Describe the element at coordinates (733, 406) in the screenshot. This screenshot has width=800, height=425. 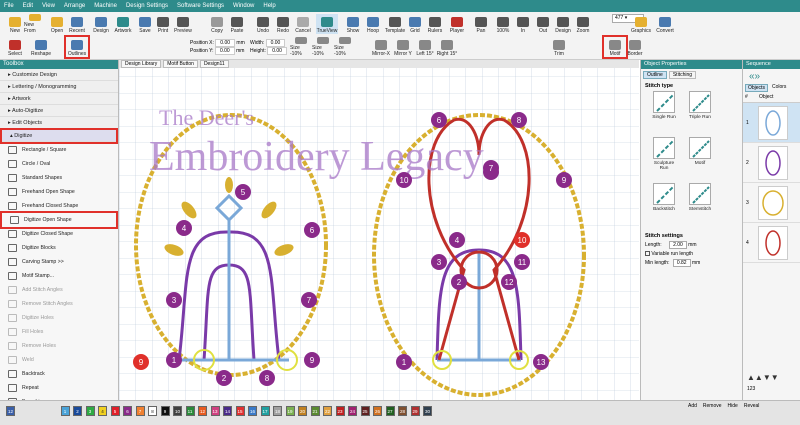
I see `sequence-action-2: Hide` at that location.